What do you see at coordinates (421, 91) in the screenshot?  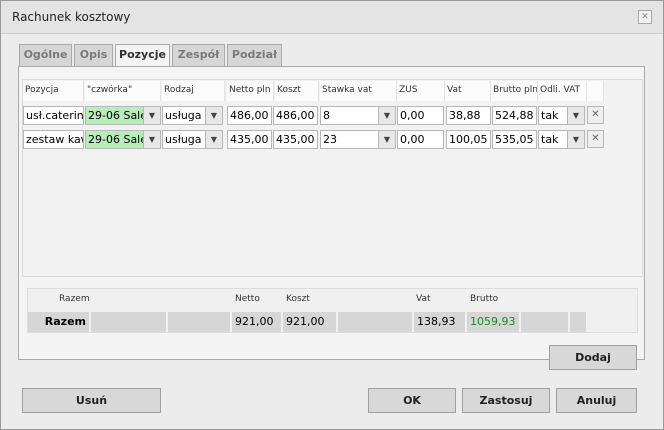 I see `column-header-zus: ZUS` at bounding box center [421, 91].